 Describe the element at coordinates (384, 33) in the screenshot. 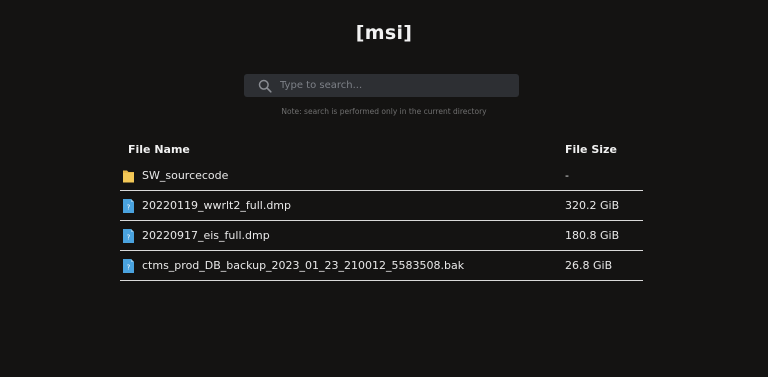

I see `page-title: [msi]` at that location.